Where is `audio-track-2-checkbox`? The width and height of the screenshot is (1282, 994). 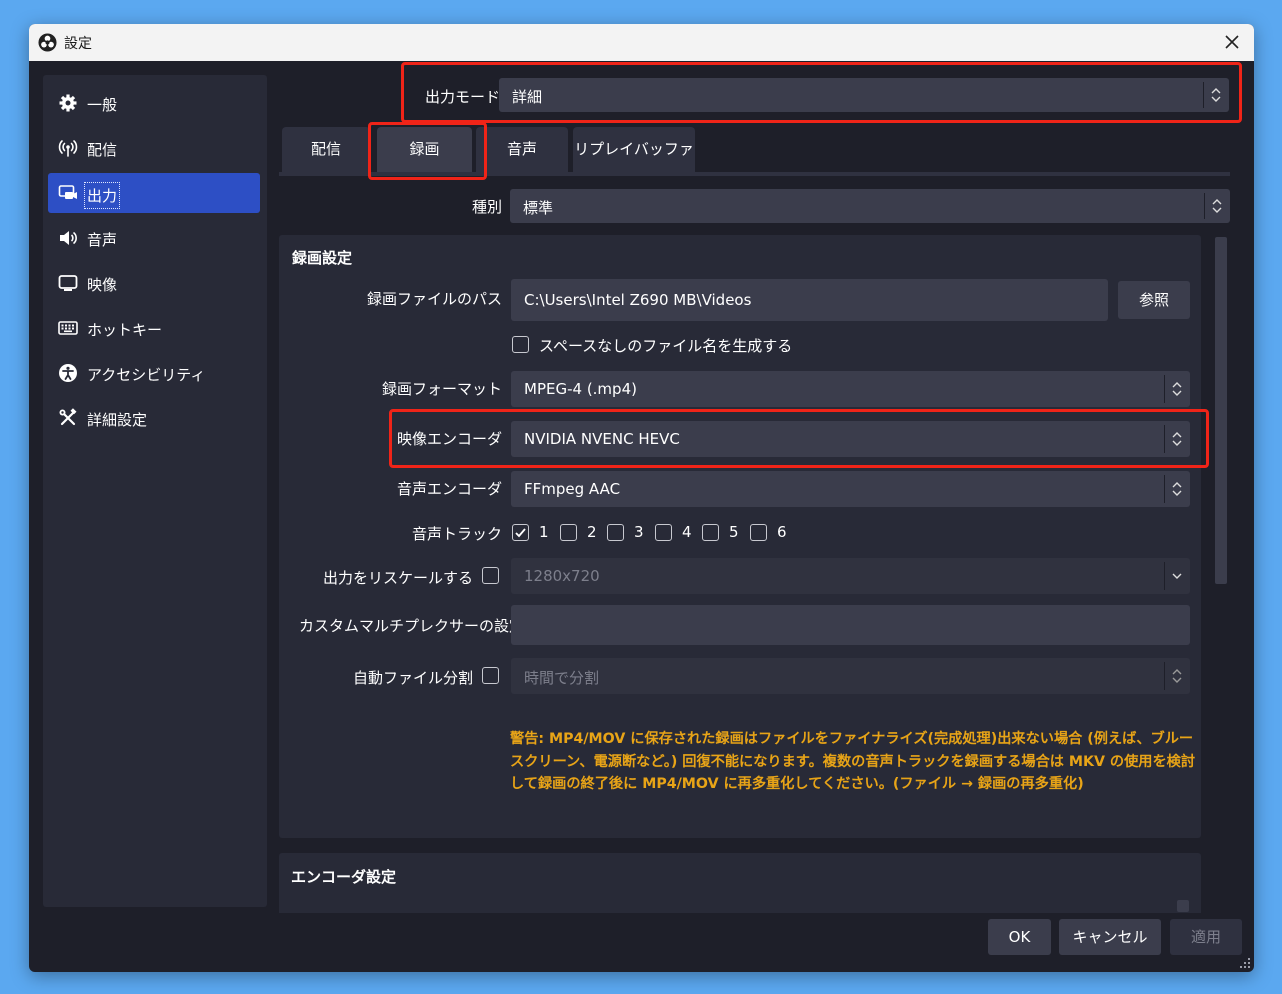
audio-track-2-checkbox is located at coordinates (568, 532).